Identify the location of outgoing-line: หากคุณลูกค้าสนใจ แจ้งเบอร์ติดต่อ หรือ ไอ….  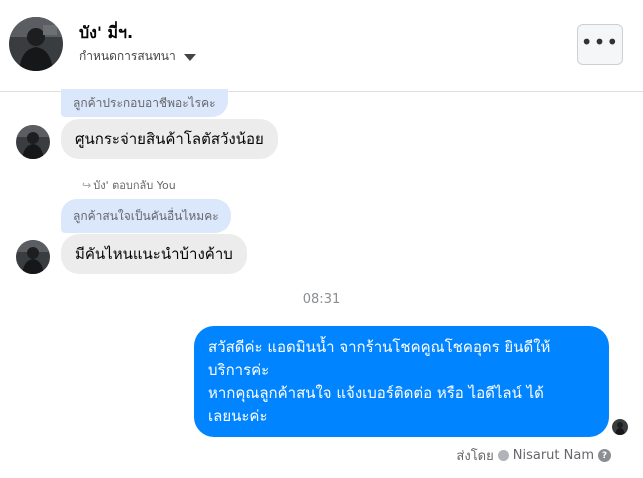
(376, 393).